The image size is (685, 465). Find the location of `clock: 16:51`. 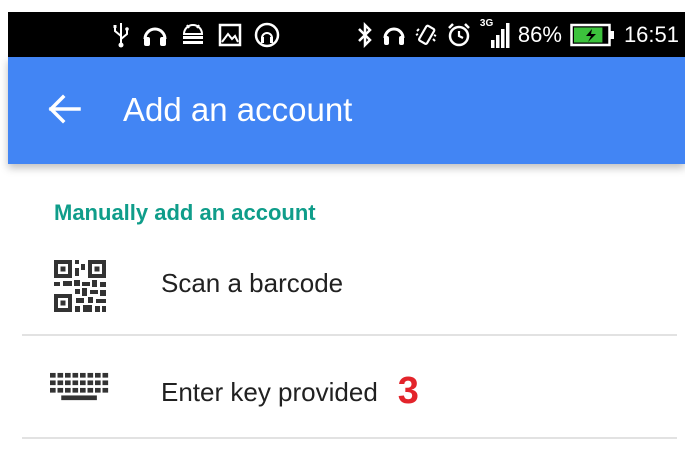

clock: 16:51 is located at coordinates (651, 34).